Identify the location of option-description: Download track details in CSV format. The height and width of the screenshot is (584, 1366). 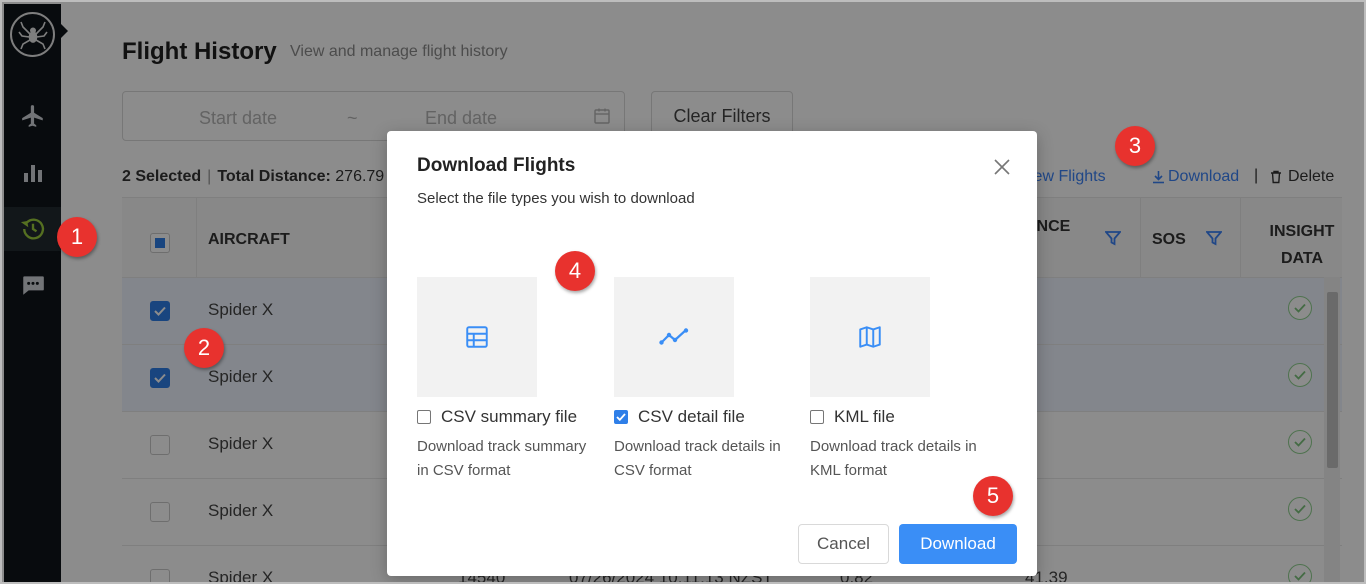
(697, 458).